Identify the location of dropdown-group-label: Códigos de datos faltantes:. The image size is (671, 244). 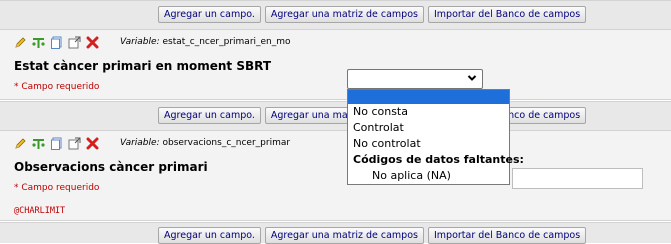
(438, 159).